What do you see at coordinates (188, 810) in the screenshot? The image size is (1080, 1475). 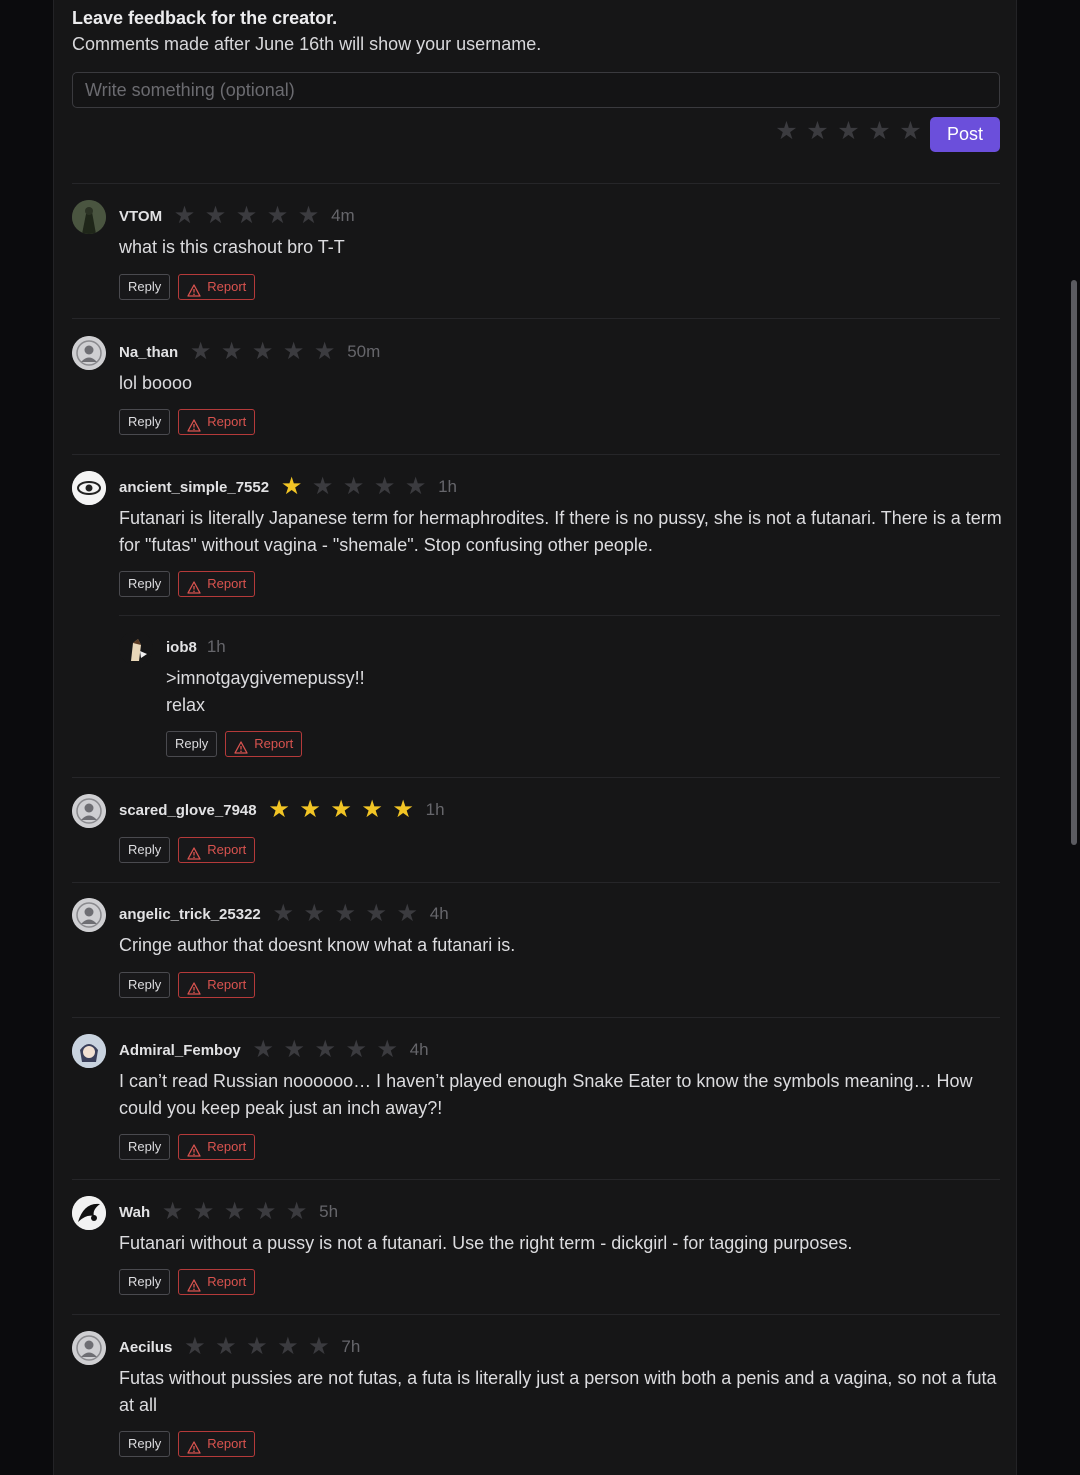 I see `username: scared_glove_7948` at bounding box center [188, 810].